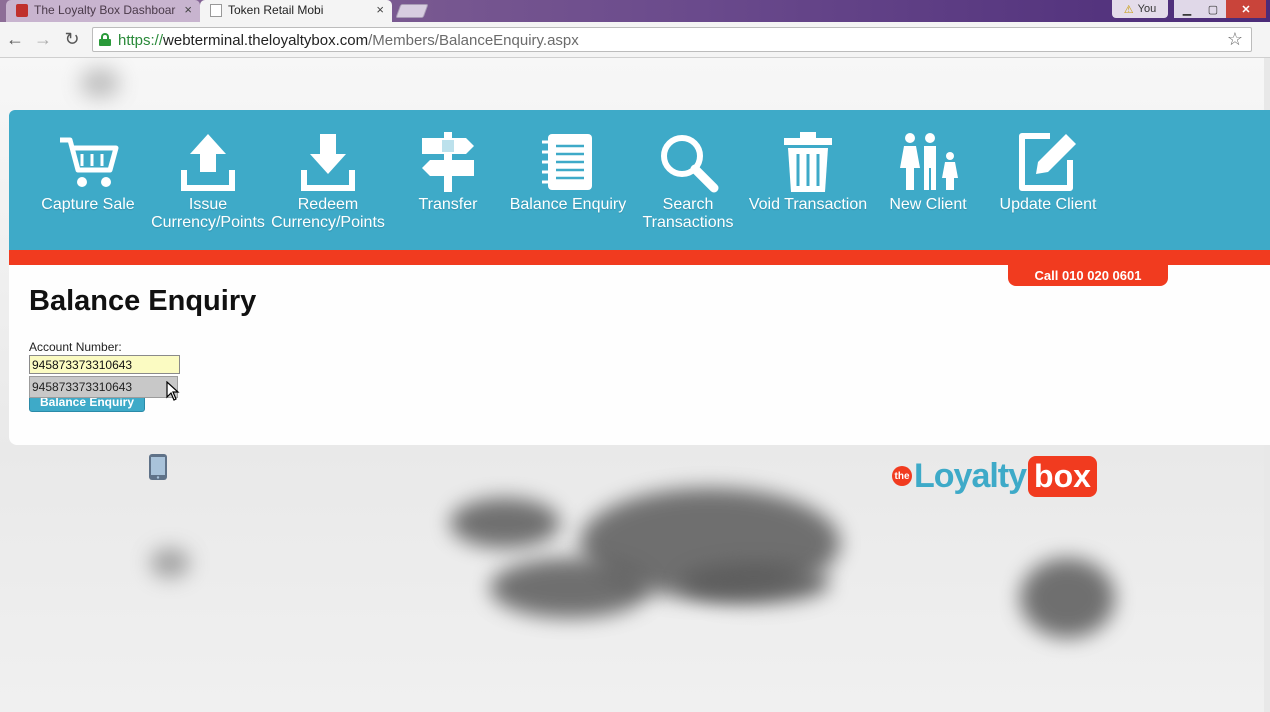 This screenshot has width=1270, height=712. Describe the element at coordinates (328, 162) in the screenshot. I see `download-icon` at that location.